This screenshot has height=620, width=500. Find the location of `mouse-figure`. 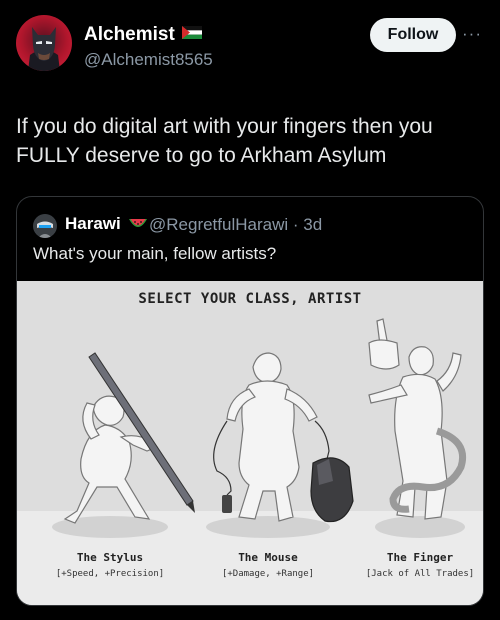

mouse-figure is located at coordinates (272, 437).